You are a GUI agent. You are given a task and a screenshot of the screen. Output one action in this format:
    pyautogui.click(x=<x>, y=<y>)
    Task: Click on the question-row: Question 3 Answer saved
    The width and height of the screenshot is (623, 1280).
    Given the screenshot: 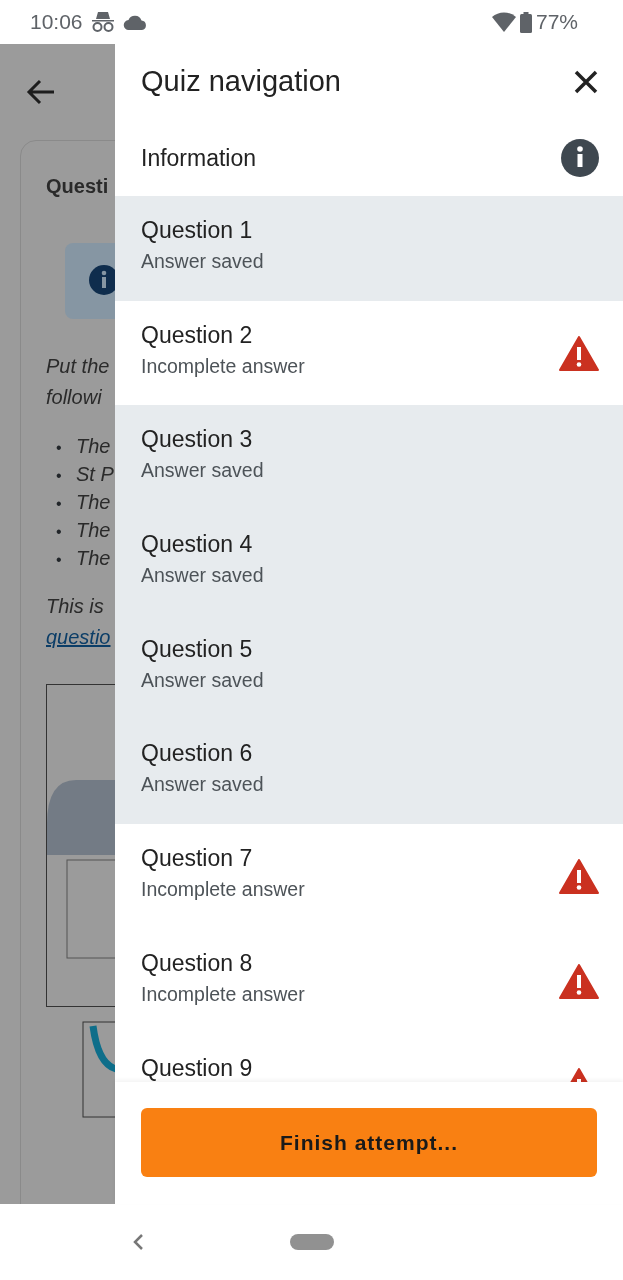 What is the action you would take?
    pyautogui.click(x=369, y=458)
    